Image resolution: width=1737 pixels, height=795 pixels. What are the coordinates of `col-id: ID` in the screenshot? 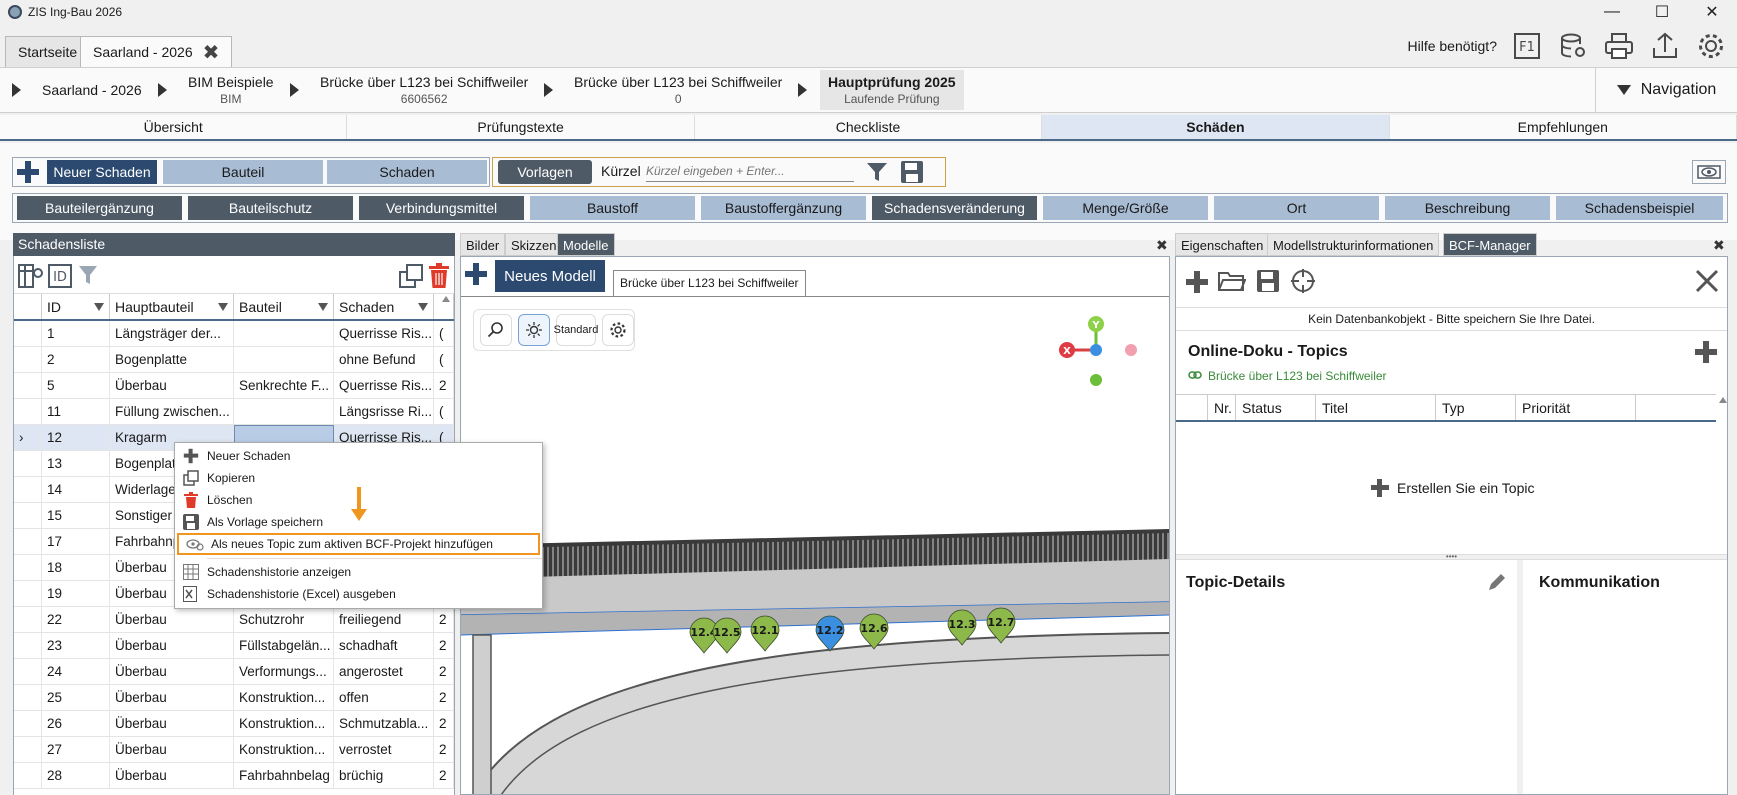 It's located at (76, 306).